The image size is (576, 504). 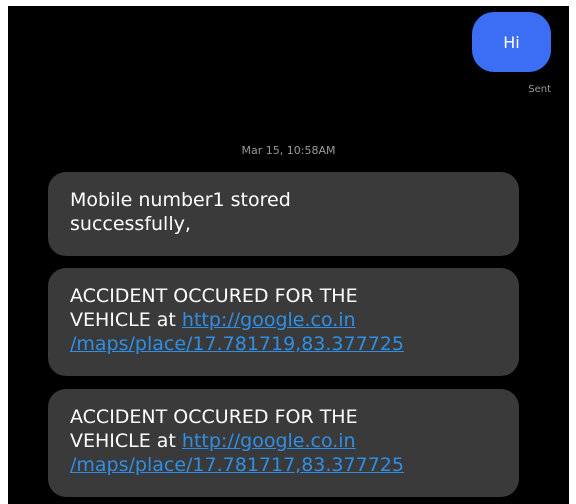 What do you see at coordinates (237, 344) in the screenshot?
I see `maps-link-continued: /maps/place/17.781719,83.377725` at bounding box center [237, 344].